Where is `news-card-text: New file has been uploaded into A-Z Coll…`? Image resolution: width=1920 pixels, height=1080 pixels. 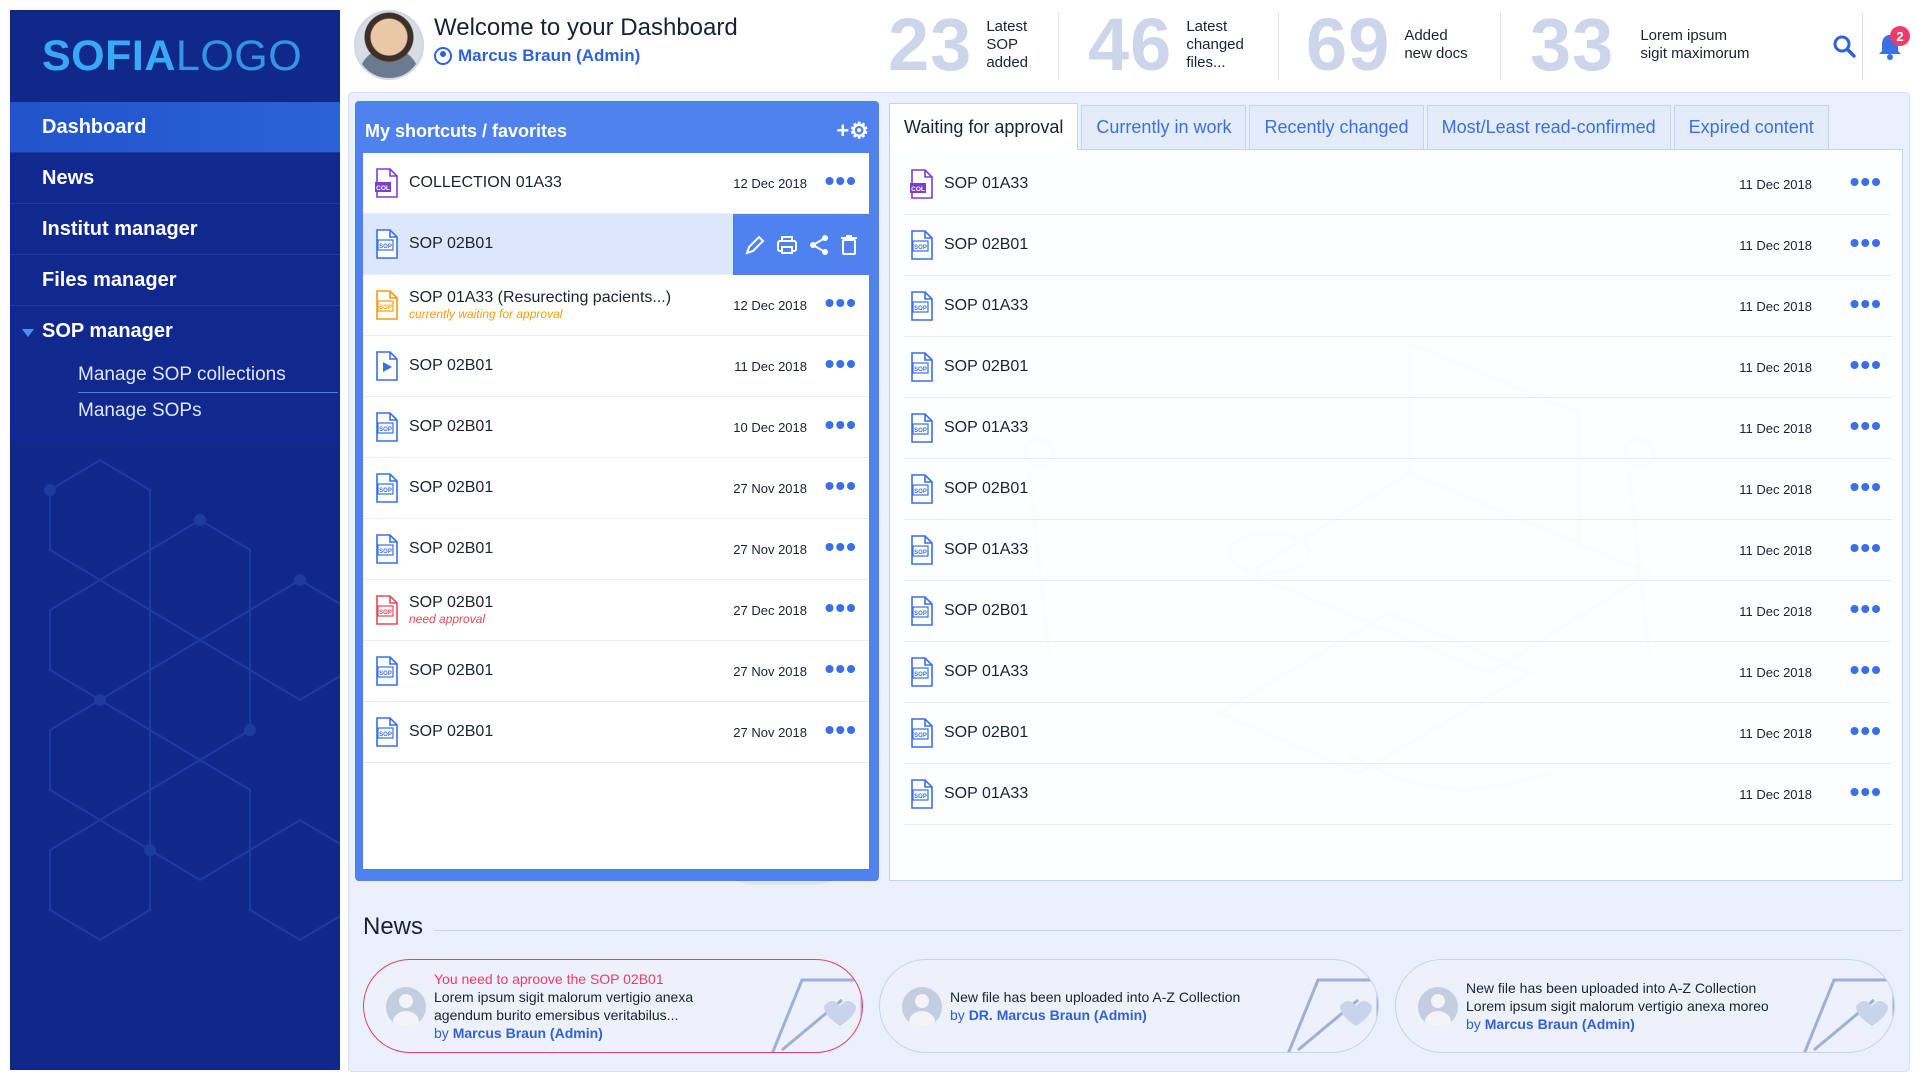
news-card-text: New file has been uploaded into A-Z Coll… is located at coordinates (1631, 1006).